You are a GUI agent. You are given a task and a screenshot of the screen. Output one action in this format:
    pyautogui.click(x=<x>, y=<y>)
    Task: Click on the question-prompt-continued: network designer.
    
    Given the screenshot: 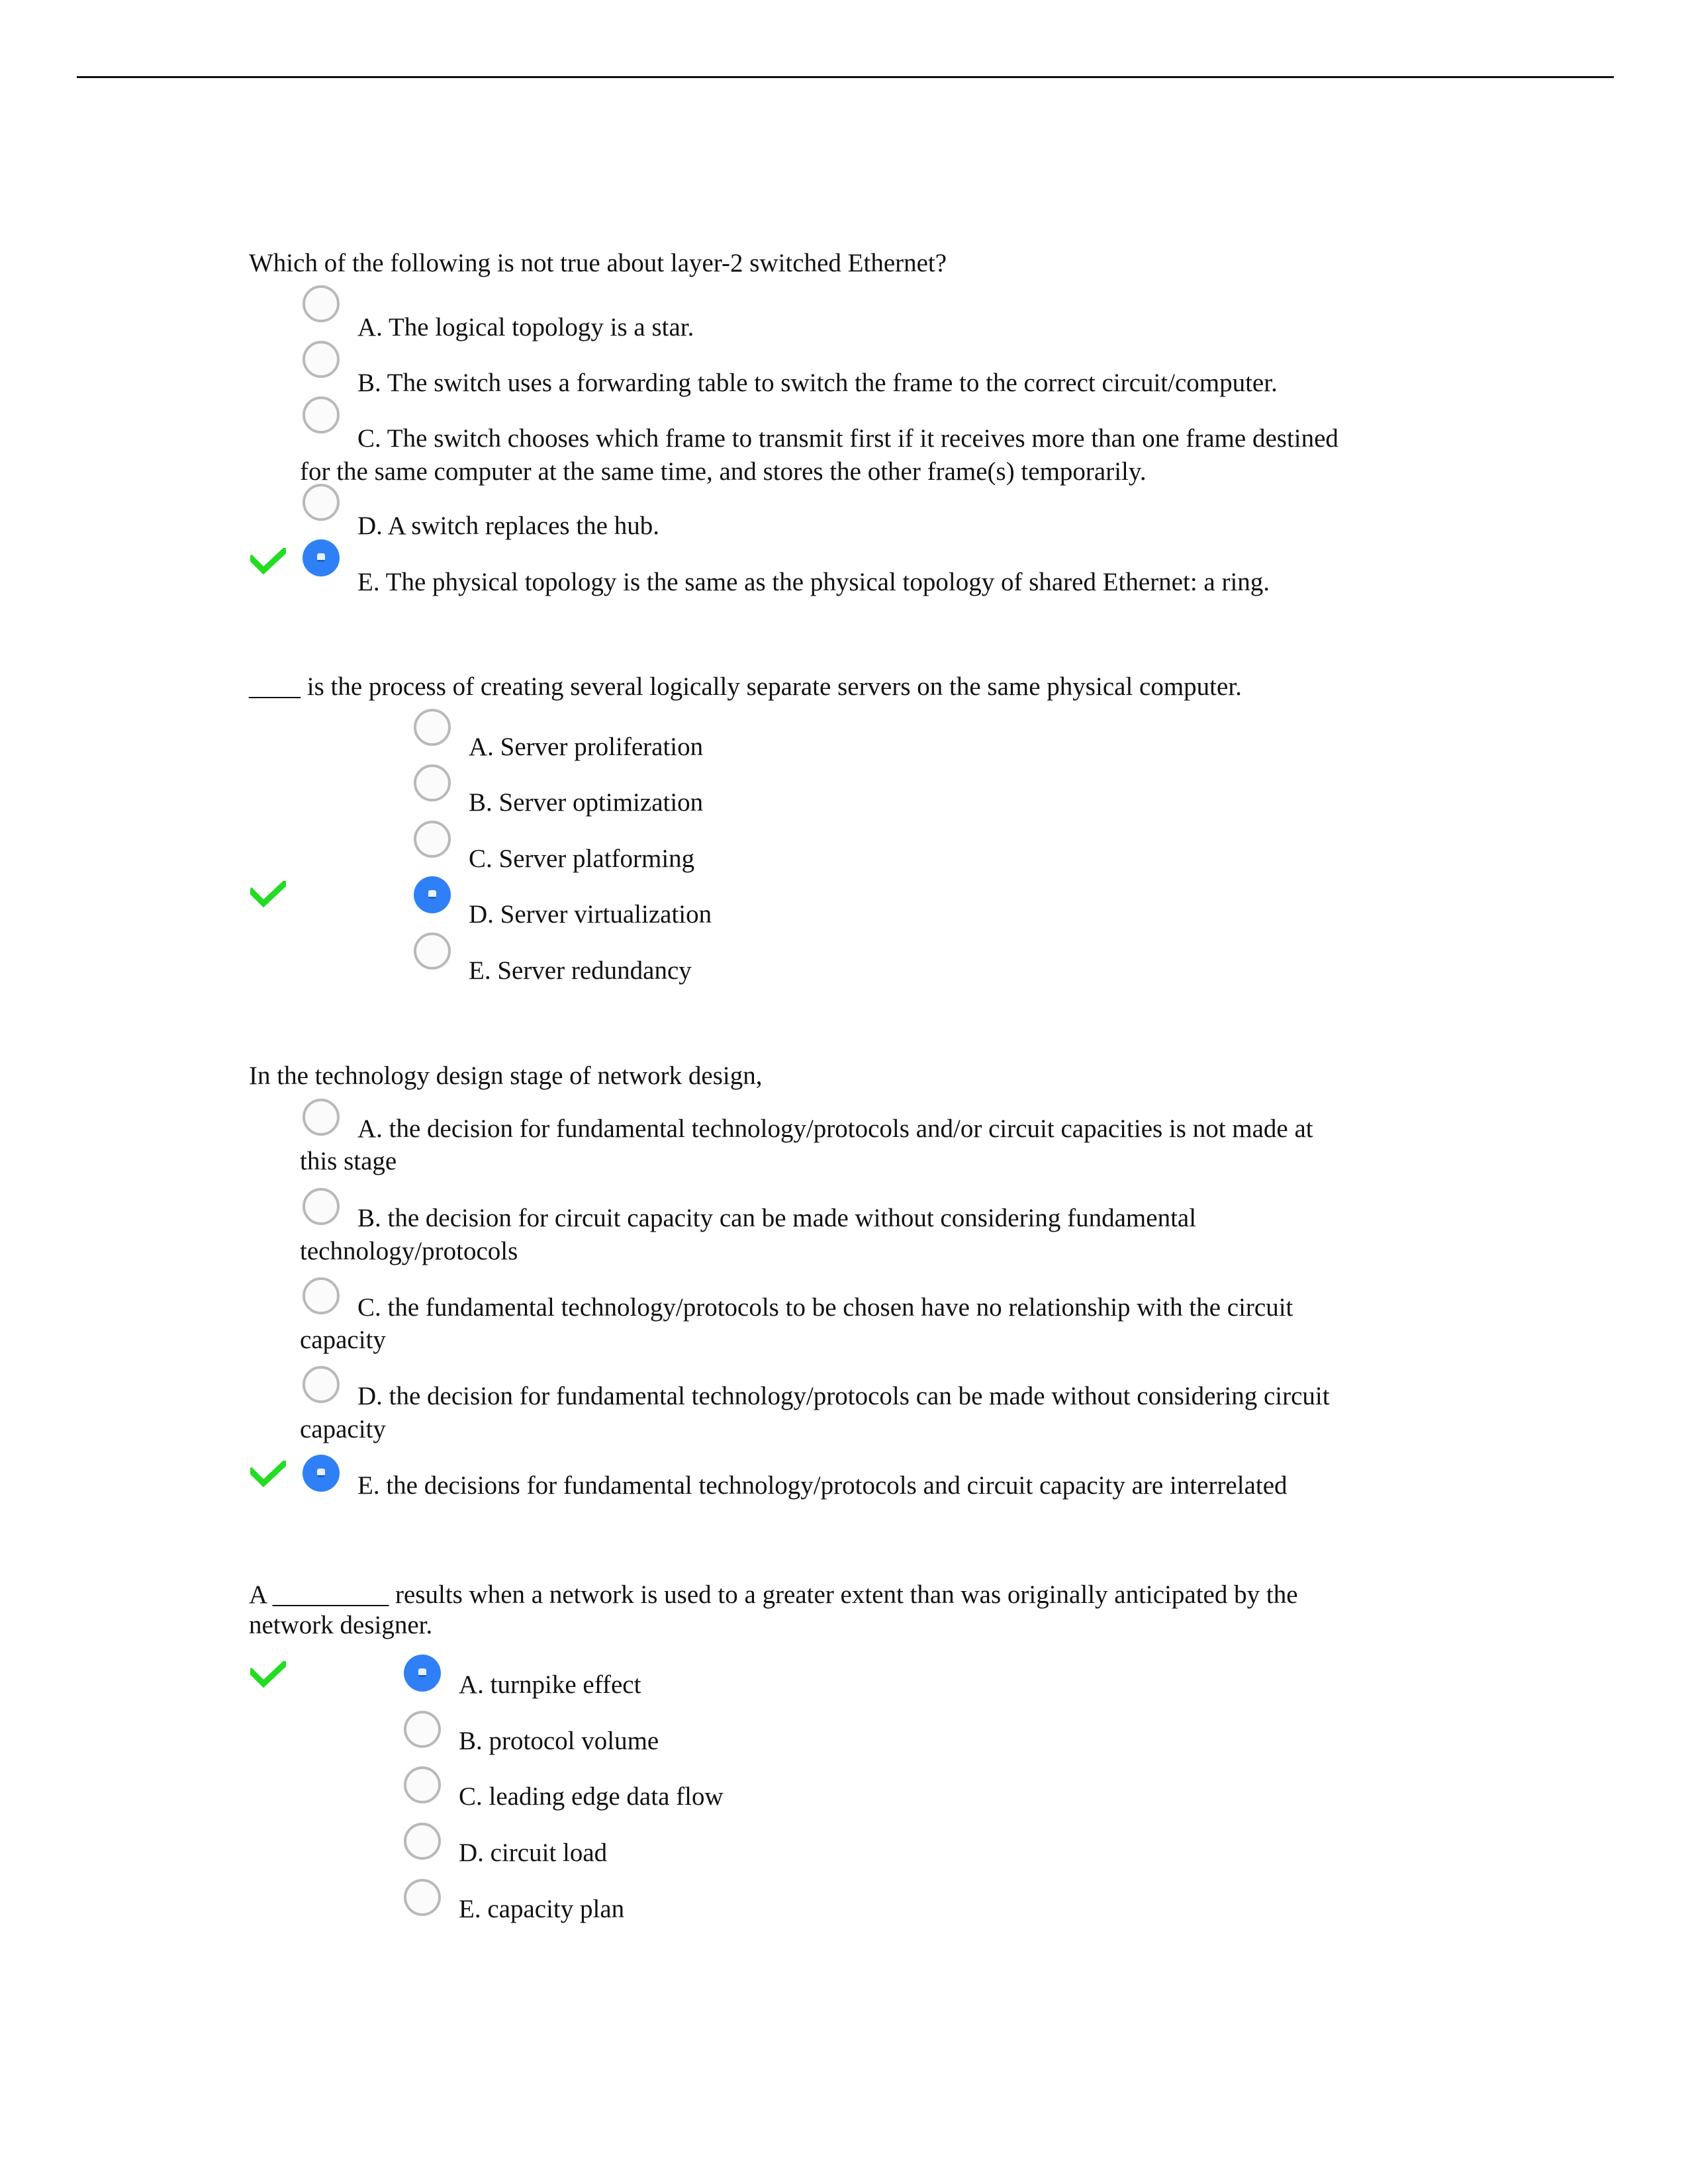 What is the action you would take?
    pyautogui.click(x=341, y=1625)
    